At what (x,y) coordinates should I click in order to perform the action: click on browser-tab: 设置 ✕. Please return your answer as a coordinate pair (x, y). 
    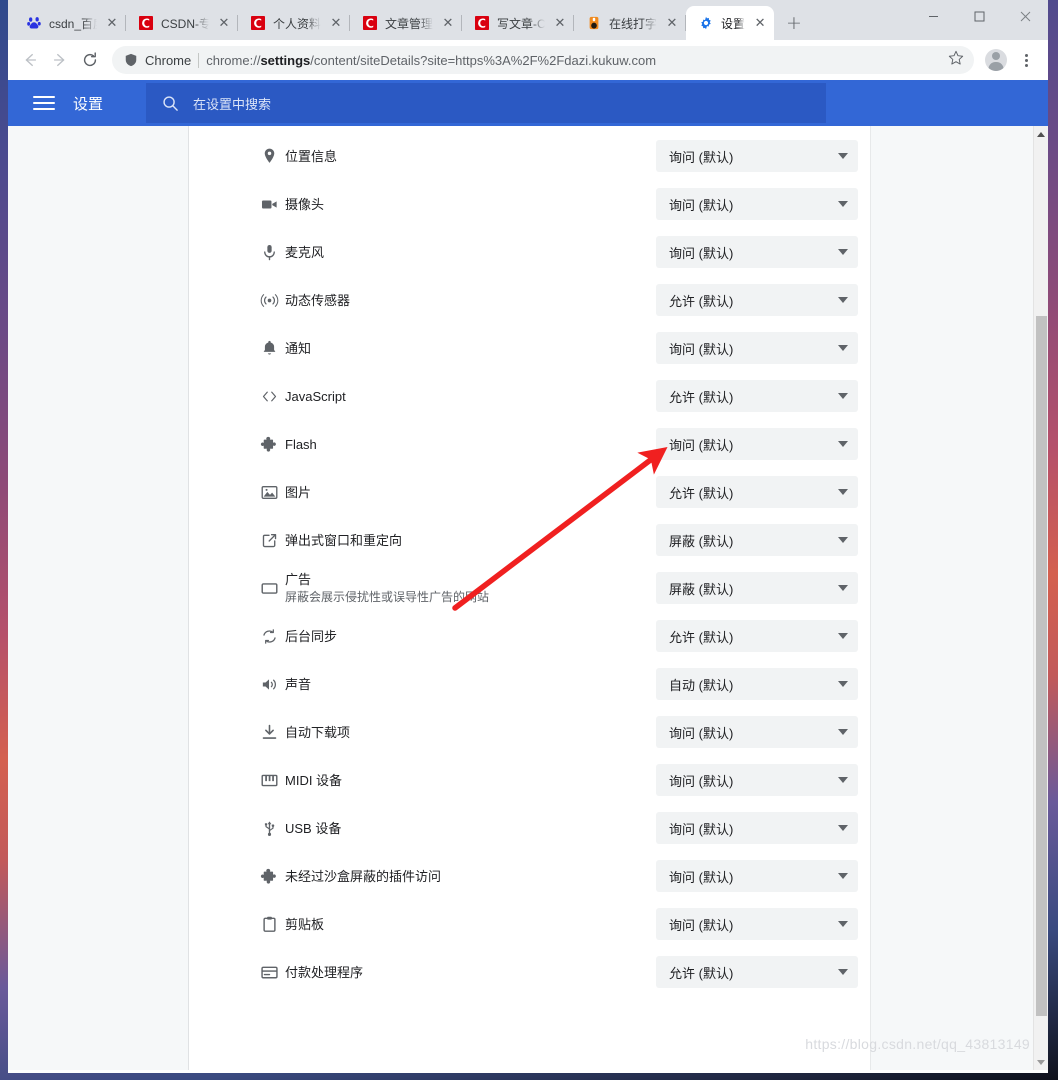
    Looking at the image, I should click on (730, 23).